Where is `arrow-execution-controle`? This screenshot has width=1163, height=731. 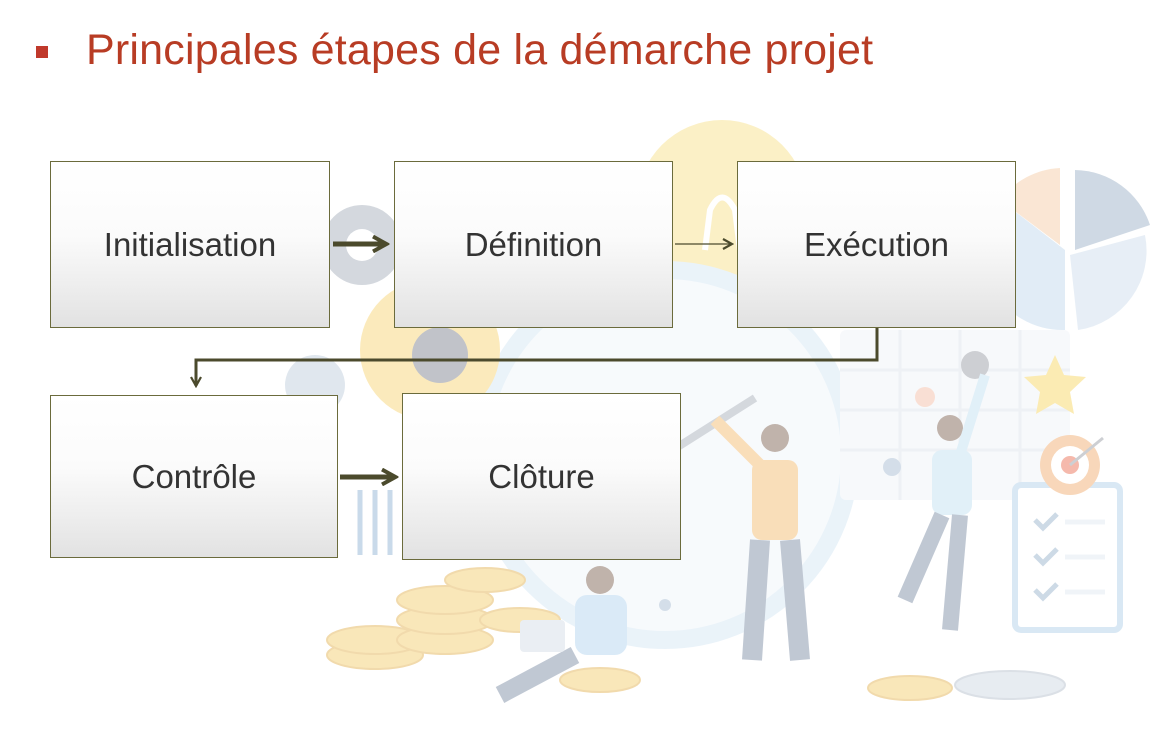 arrow-execution-controle is located at coordinates (537, 357).